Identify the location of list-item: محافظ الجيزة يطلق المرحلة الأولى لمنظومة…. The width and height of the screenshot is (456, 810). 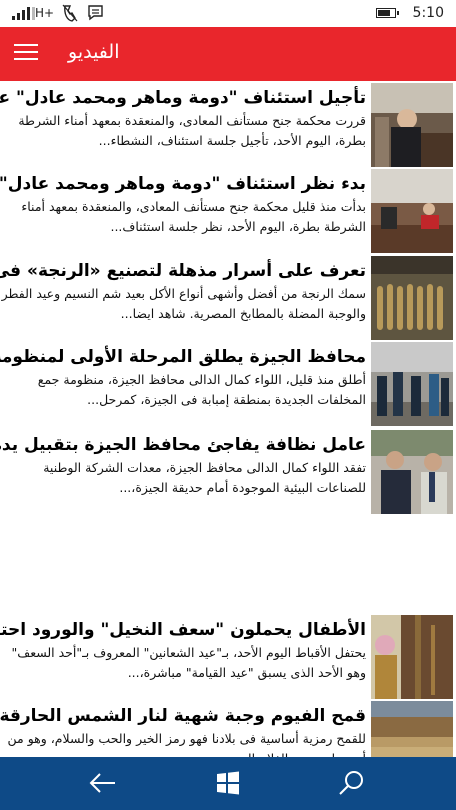
(228, 384).